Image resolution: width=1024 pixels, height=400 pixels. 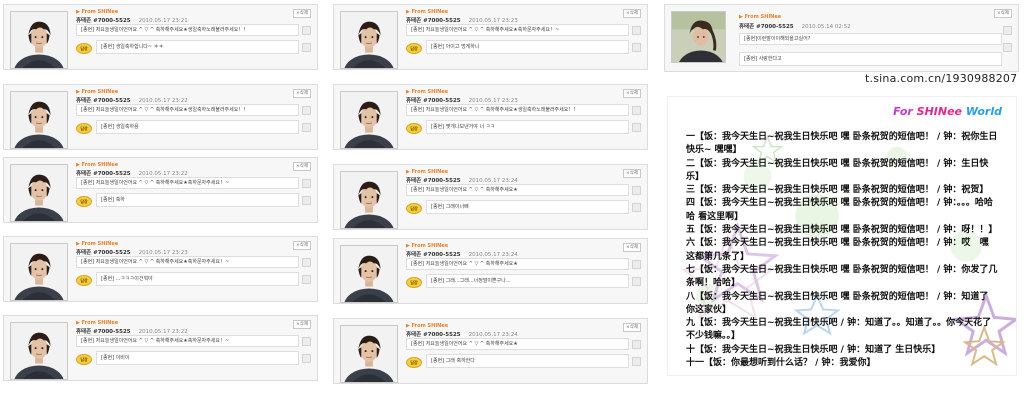 What do you see at coordinates (813, 349) in the screenshot?
I see `translation-line: 十【饭：我今天生日~祝我生日快乐吧 / 钟：知道了 生日快乐】` at bounding box center [813, 349].